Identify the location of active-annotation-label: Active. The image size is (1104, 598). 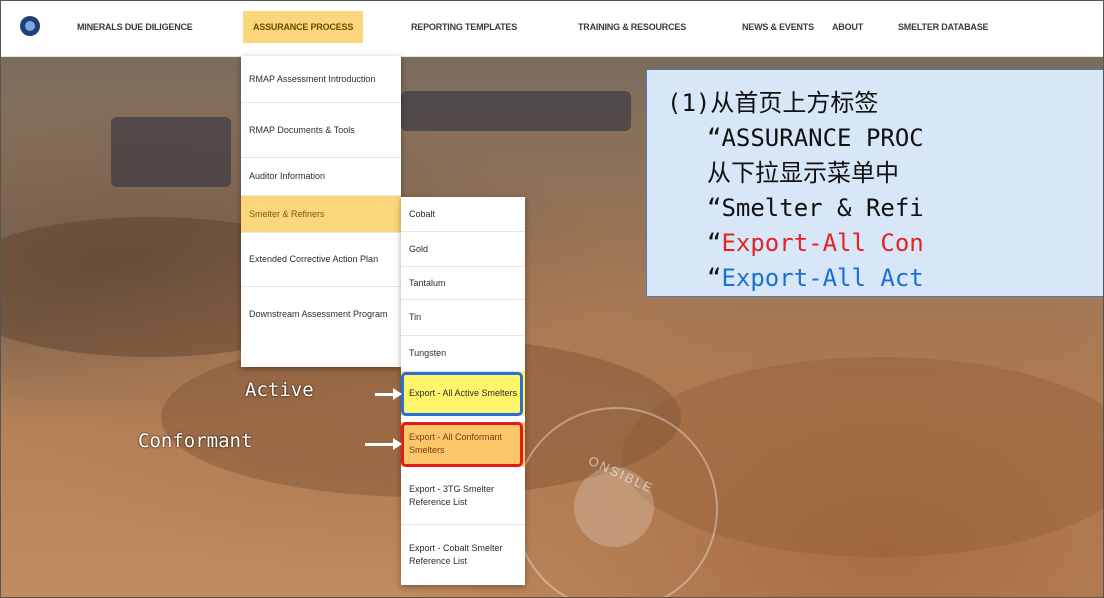
(279, 390).